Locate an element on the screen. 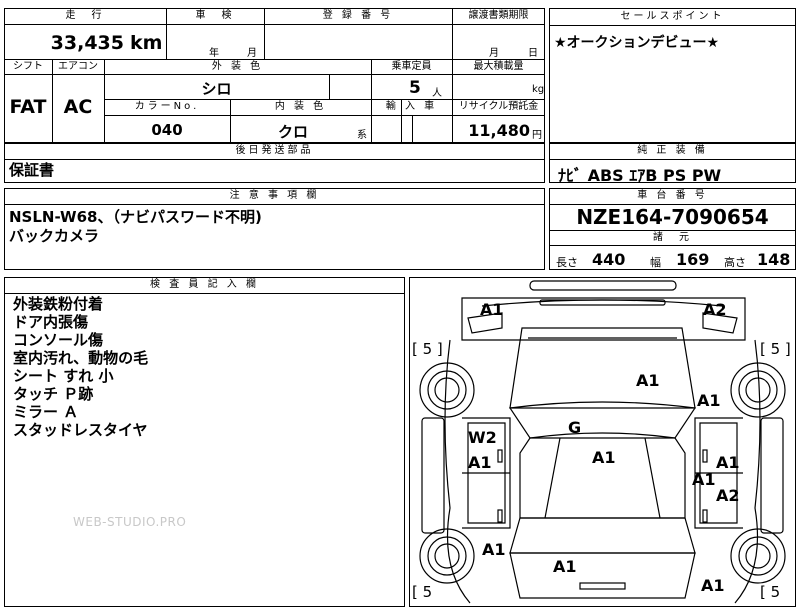 This screenshot has width=800, height=608. mark-door-fl-2: A1 is located at coordinates (480, 462).